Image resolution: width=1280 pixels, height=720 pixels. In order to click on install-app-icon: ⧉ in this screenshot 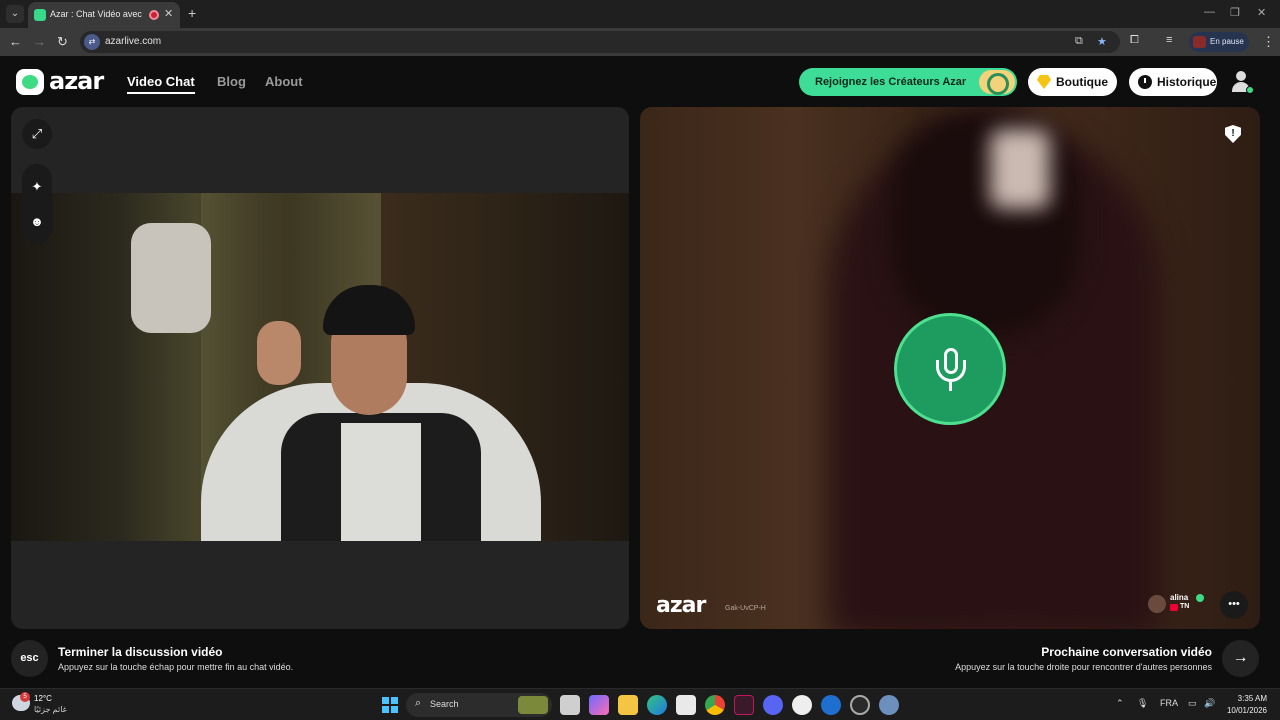, I will do `click(1079, 41)`.